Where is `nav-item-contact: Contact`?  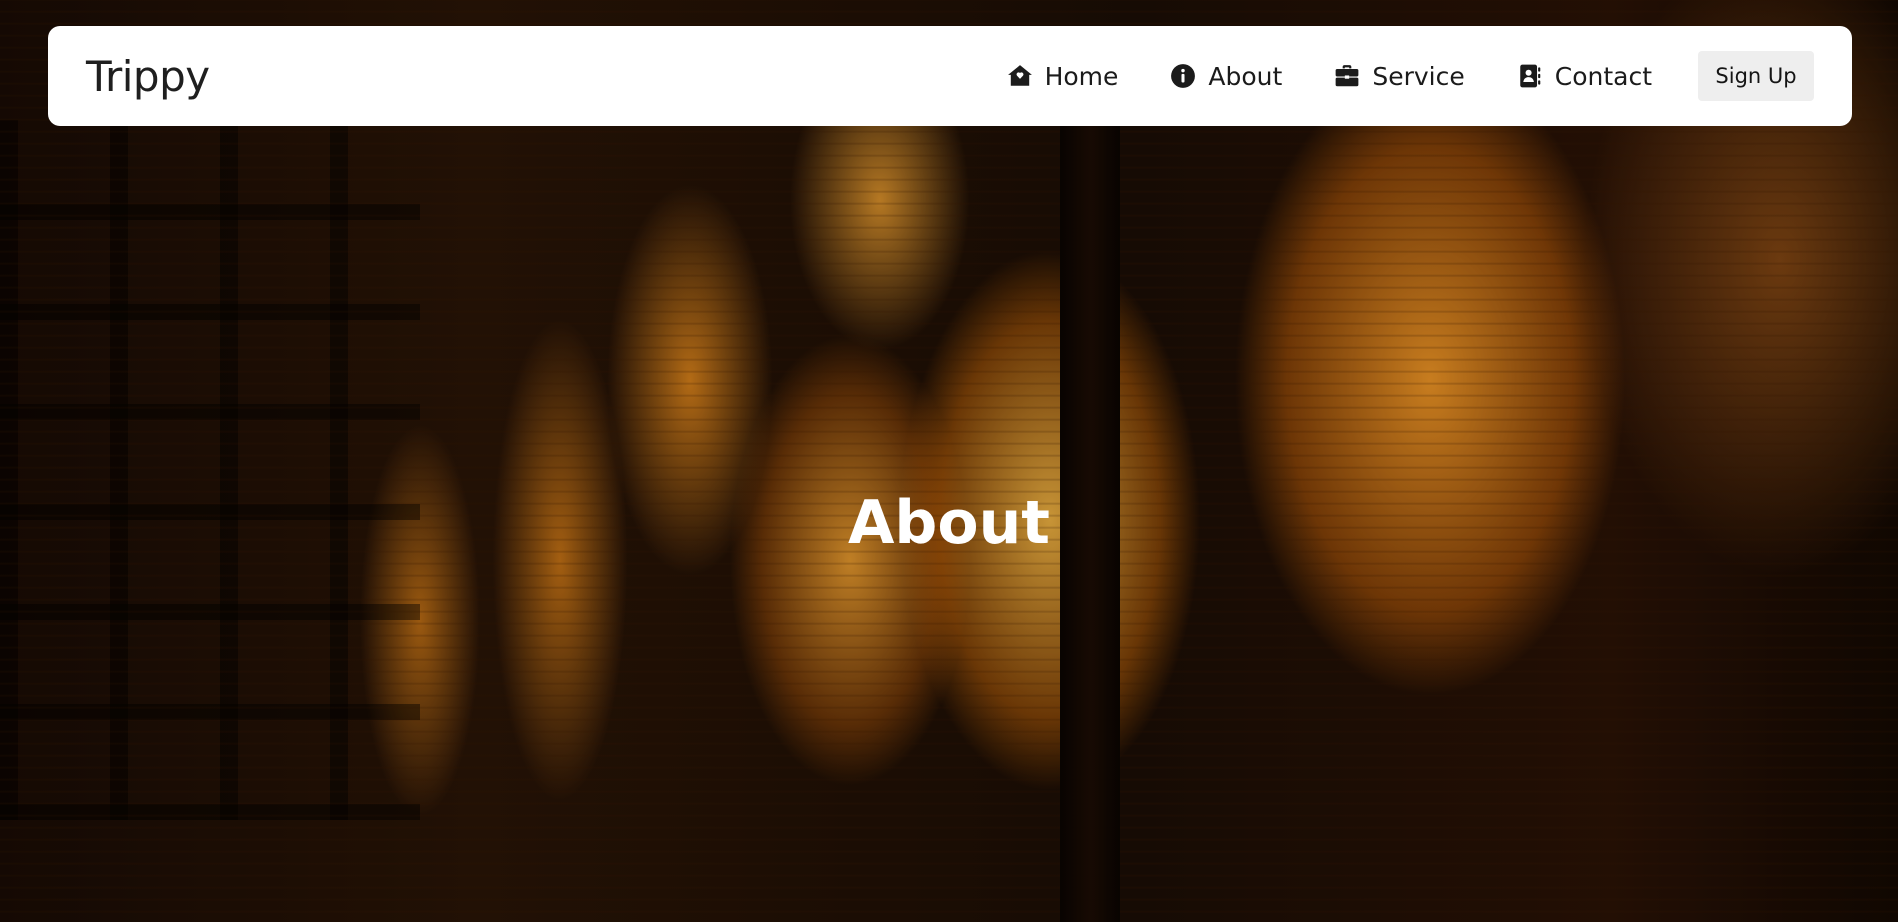
nav-item-contact: Contact is located at coordinates (1584, 76).